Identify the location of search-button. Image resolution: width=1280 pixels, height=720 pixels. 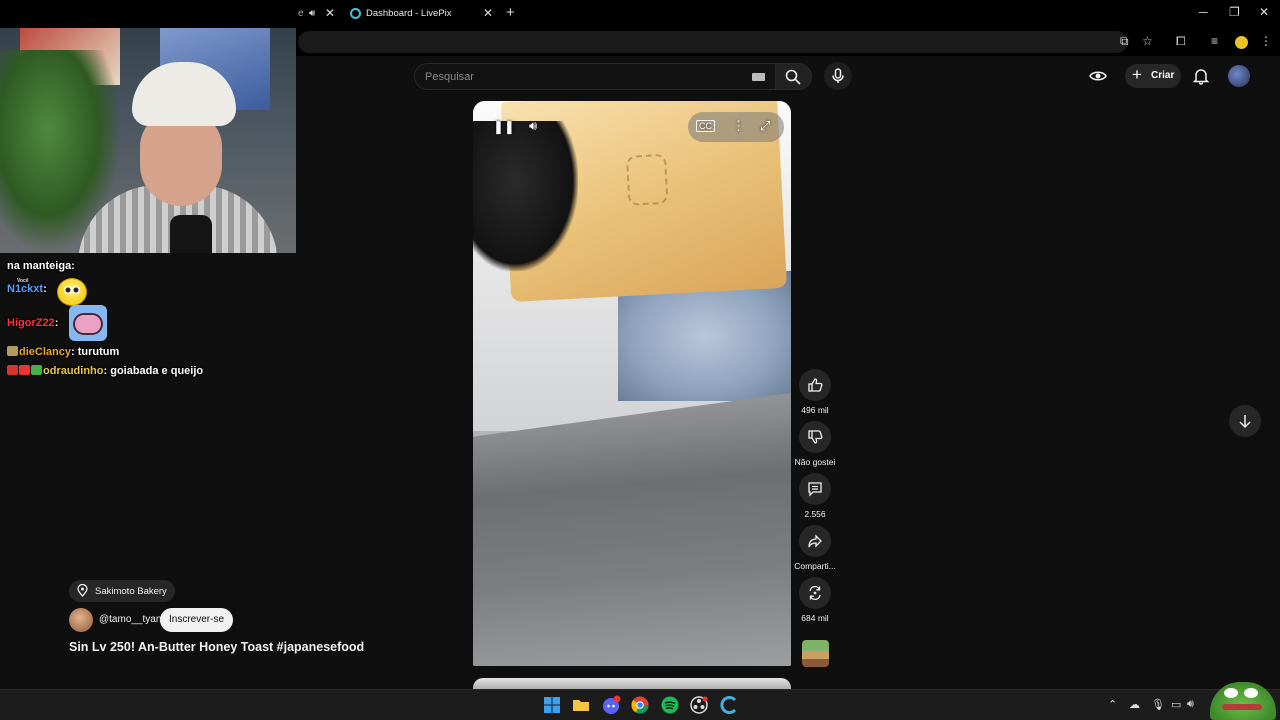
(794, 76).